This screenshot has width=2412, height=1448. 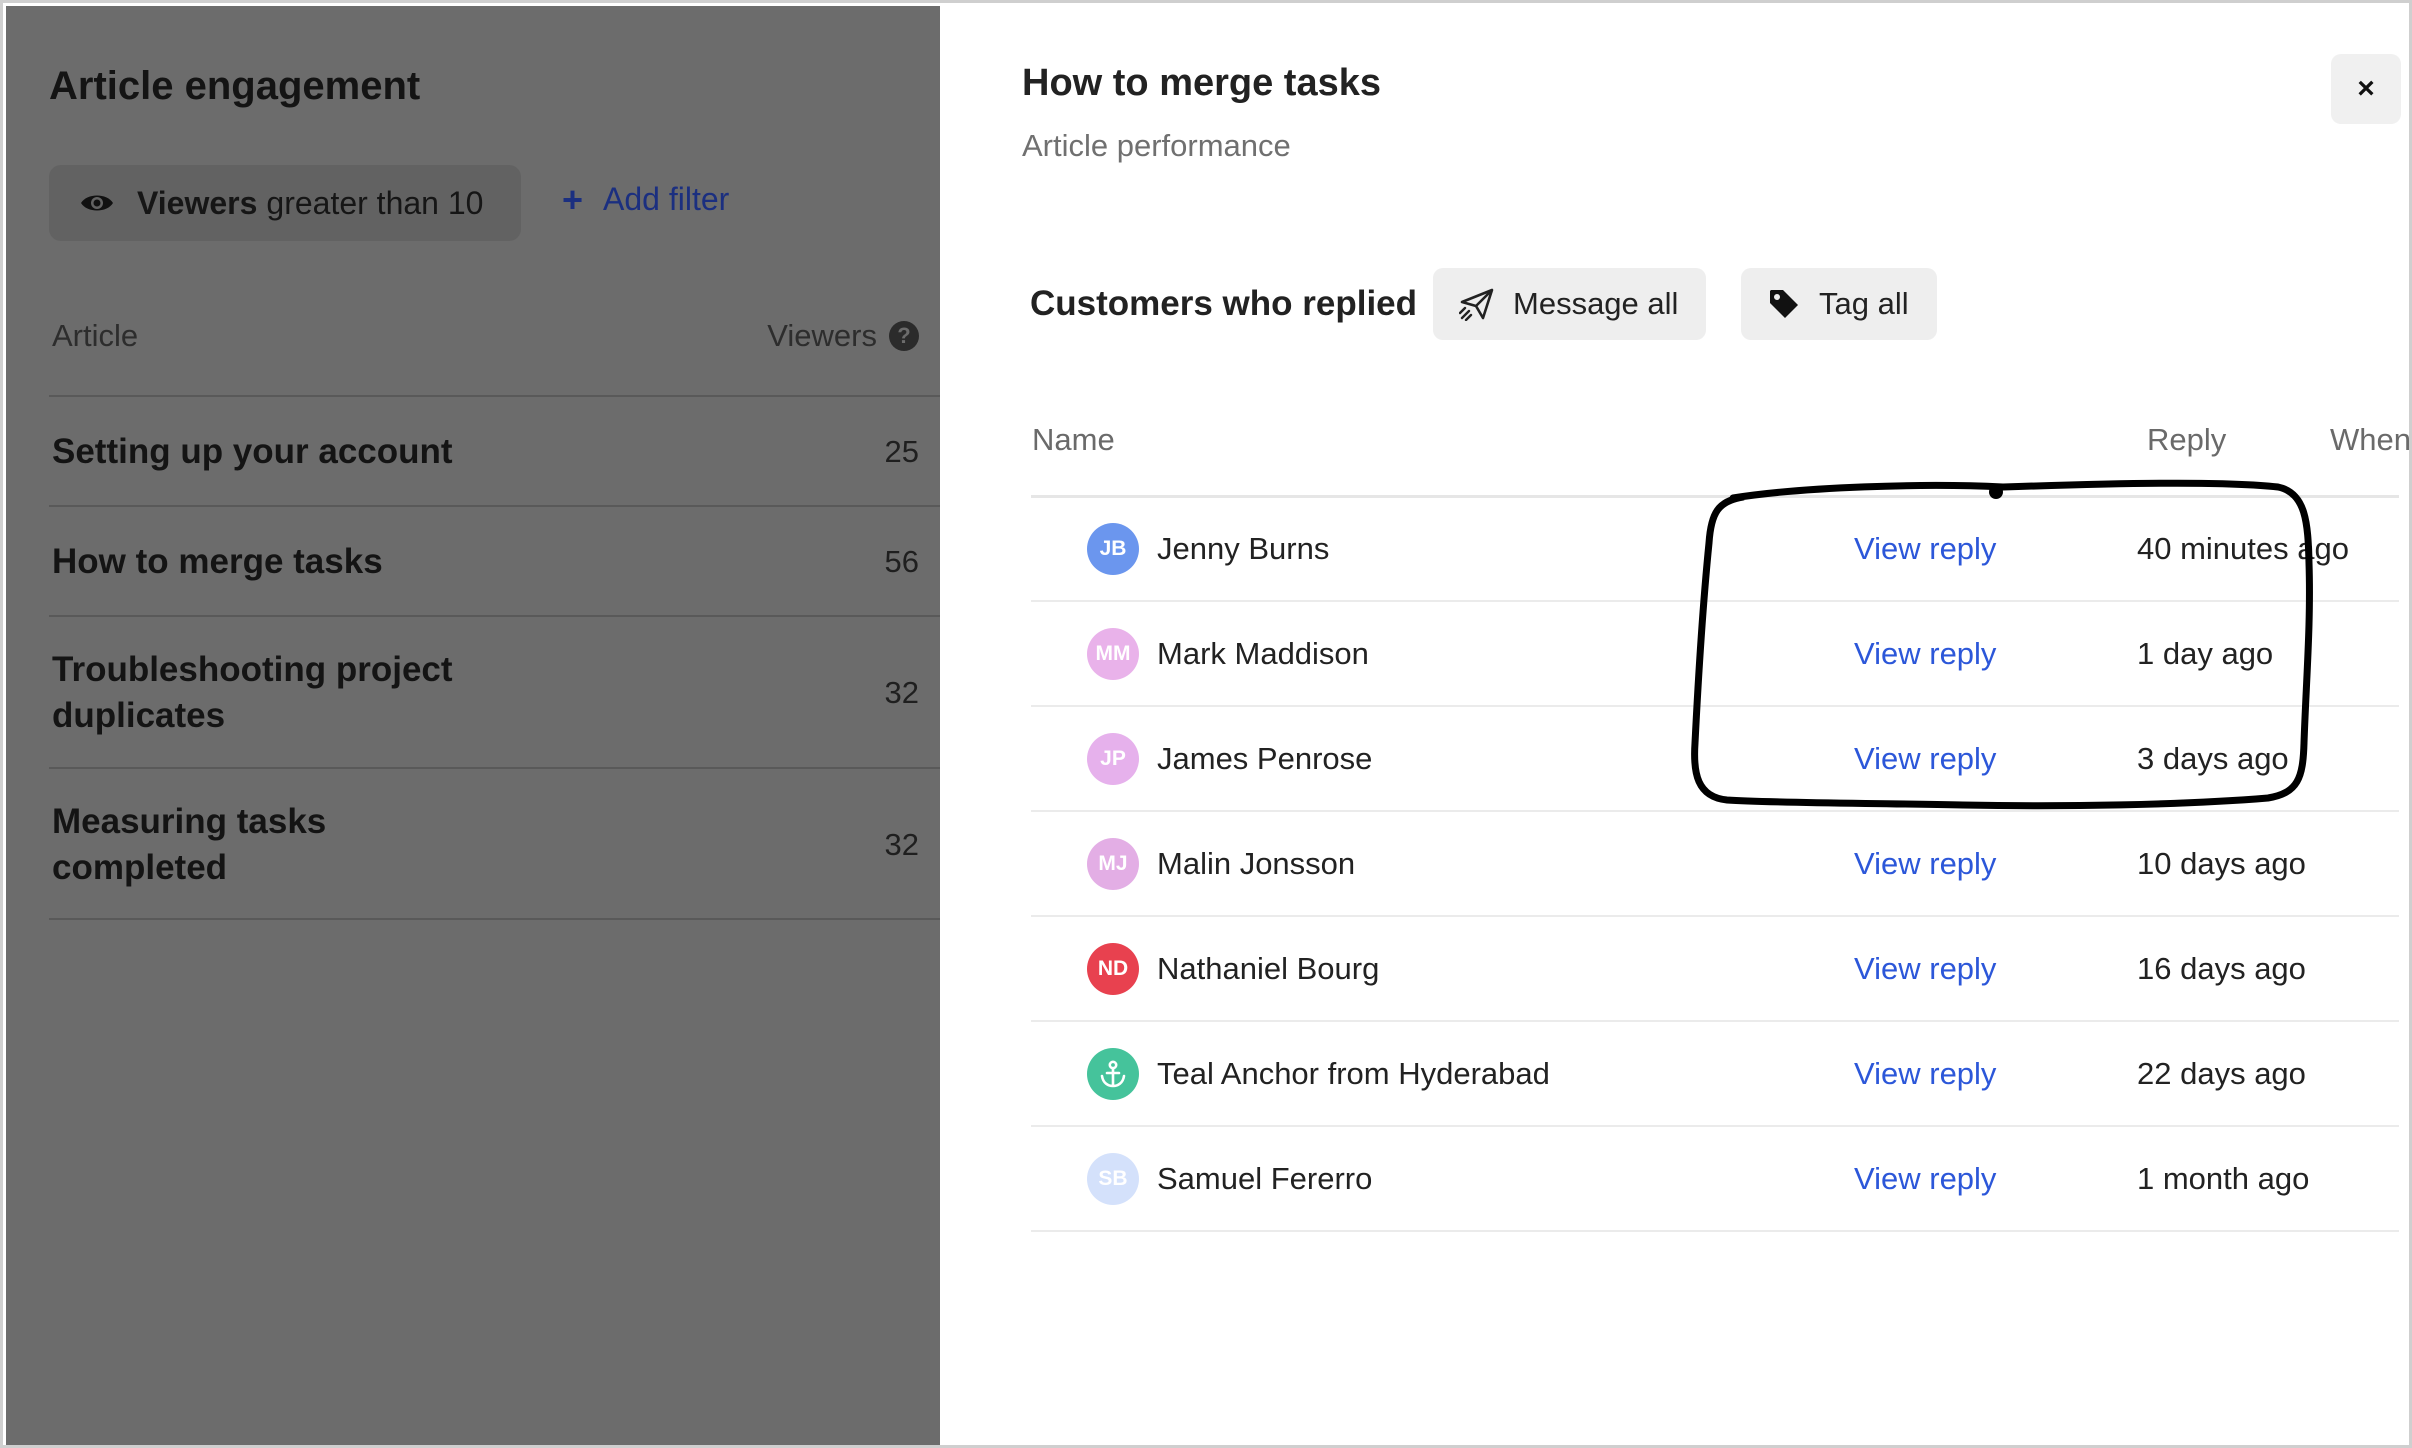 What do you see at coordinates (1715, 550) in the screenshot?
I see `table-row: JB Jenny Burns View reply 40 minutes ago` at bounding box center [1715, 550].